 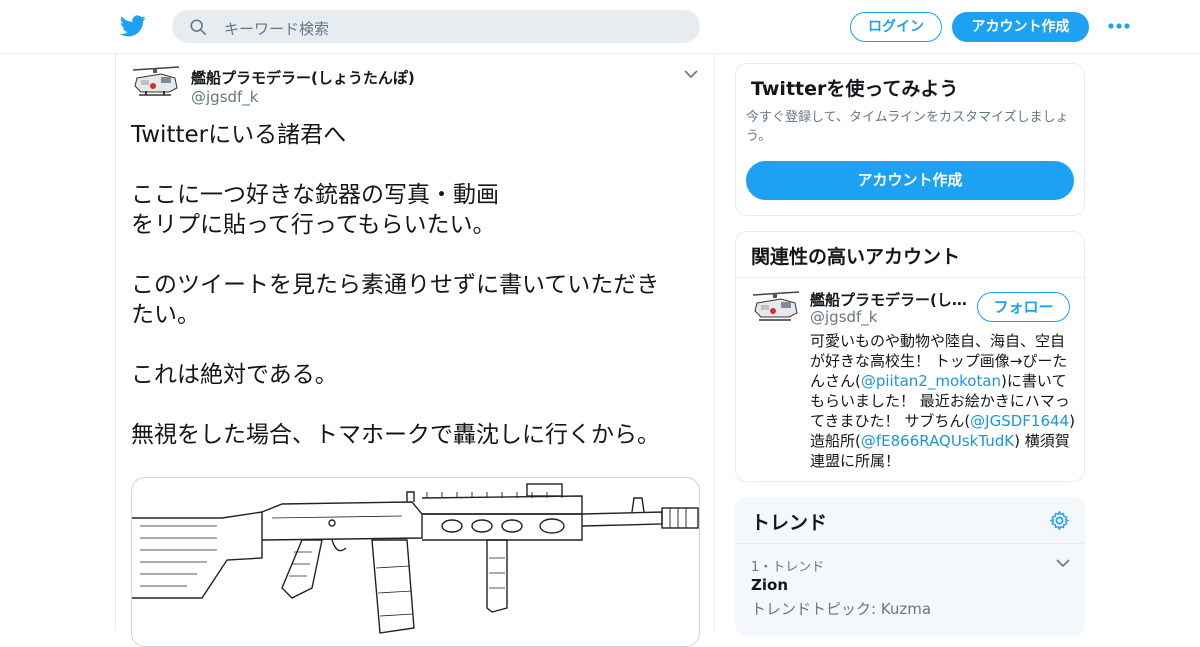 What do you see at coordinates (133, 26) in the screenshot?
I see `twitter-bird-icon` at bounding box center [133, 26].